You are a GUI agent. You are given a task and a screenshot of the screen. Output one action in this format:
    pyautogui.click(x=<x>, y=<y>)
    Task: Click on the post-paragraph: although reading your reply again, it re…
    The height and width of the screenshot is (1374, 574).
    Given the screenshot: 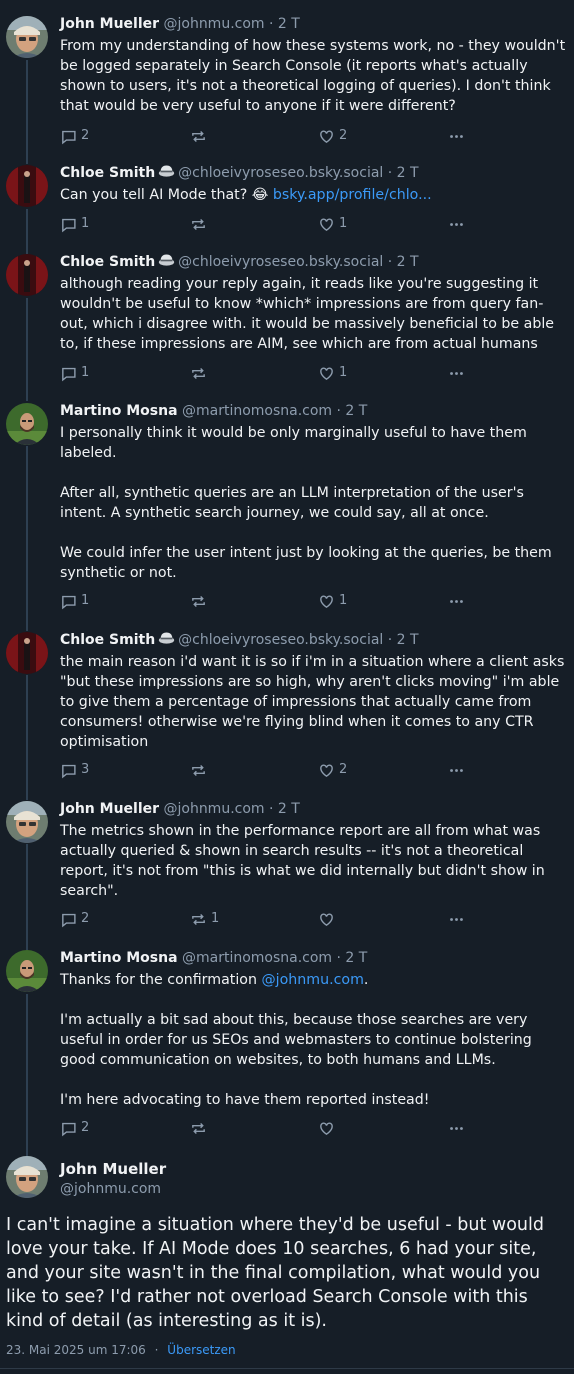 What is the action you would take?
    pyautogui.click(x=307, y=314)
    